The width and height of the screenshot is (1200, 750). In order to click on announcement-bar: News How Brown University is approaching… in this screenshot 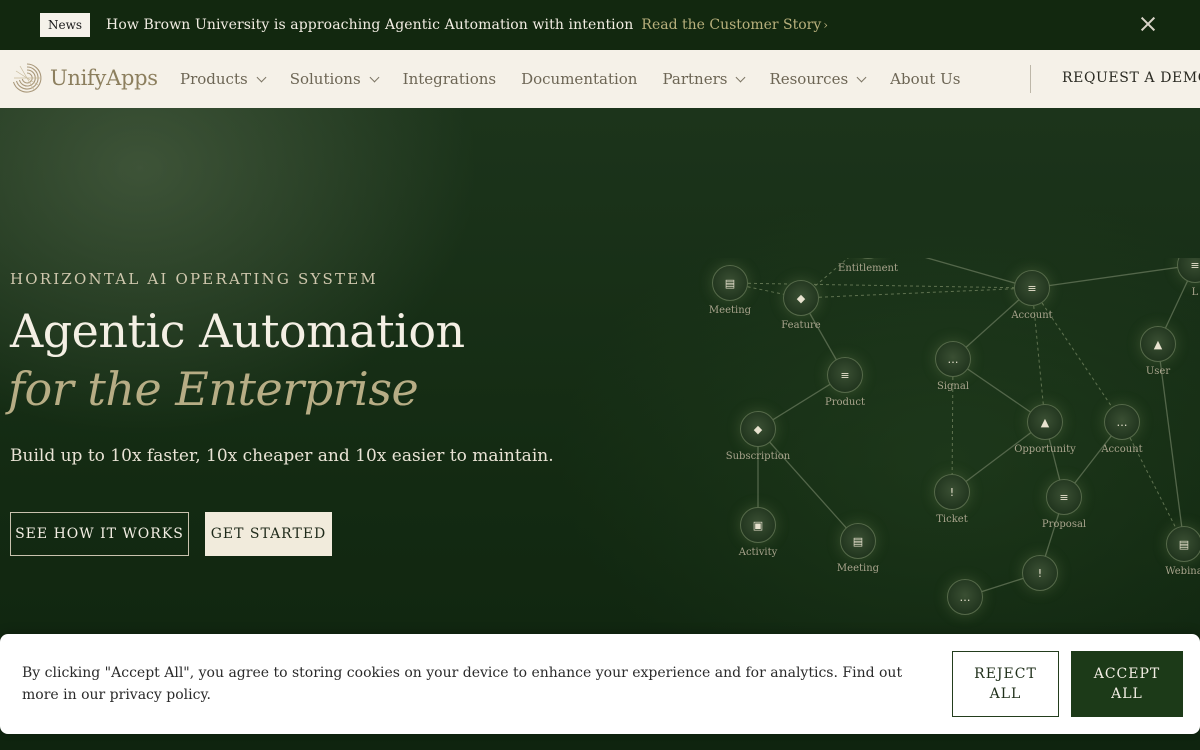, I will do `click(600, 25)`.